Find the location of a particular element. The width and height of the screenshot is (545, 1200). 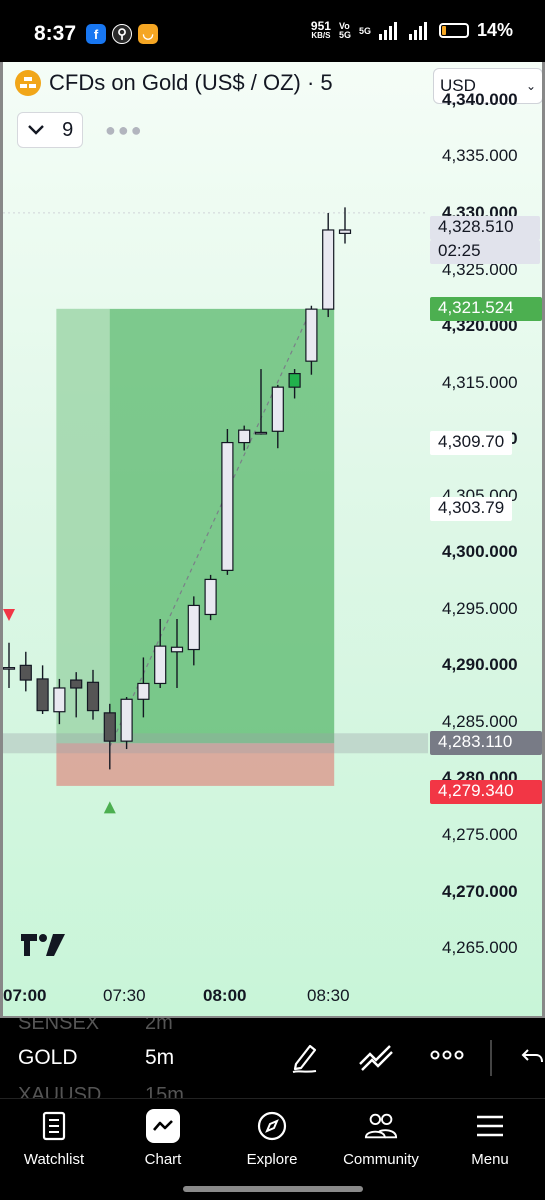

pencil-icon is located at coordinates (305, 1057).